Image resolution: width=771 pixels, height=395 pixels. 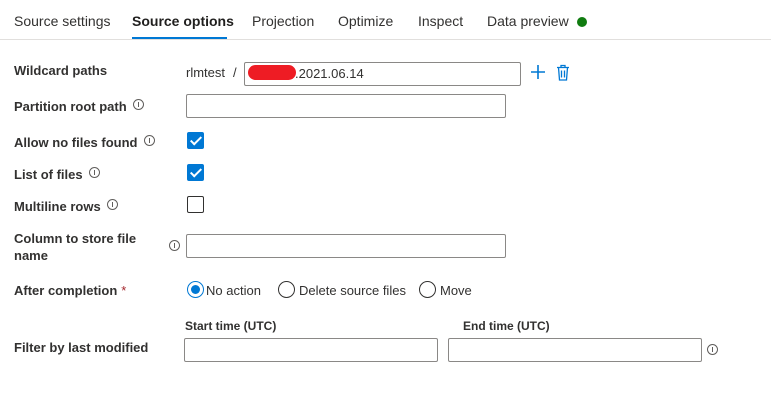 I want to click on list-of-files-checkbox, so click(x=195, y=172).